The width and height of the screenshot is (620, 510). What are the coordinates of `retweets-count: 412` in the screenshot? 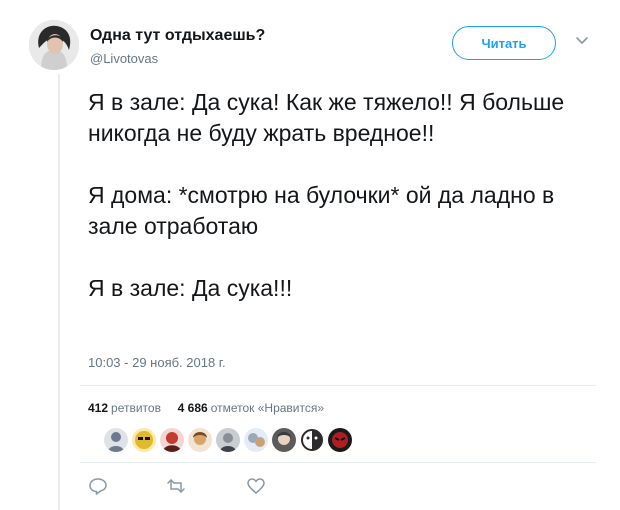 It's located at (98, 408).